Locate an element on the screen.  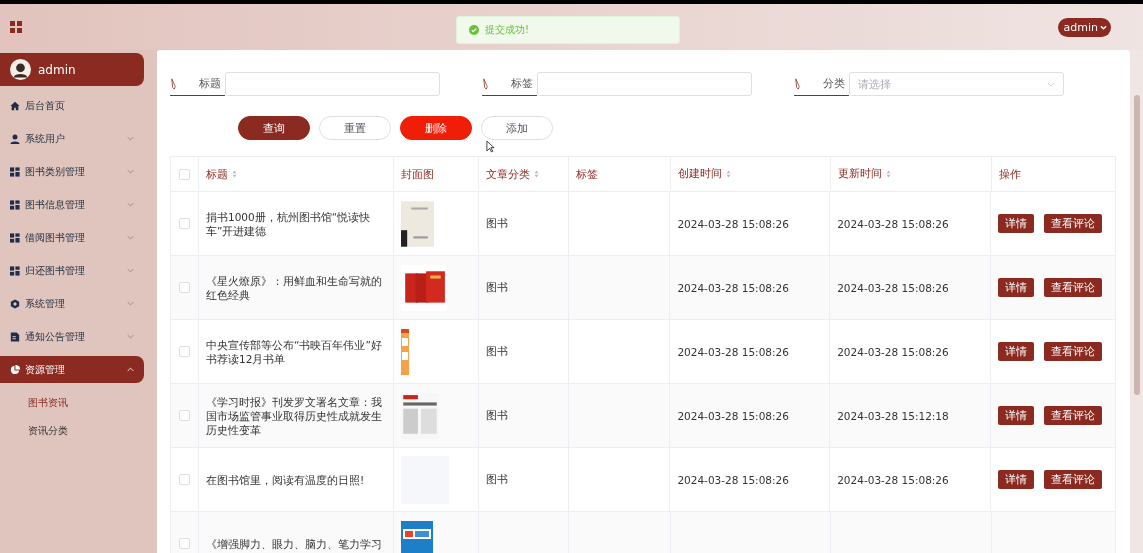
article-title: 捐书1000册，杭州图书馆“悦读快车”开进建德 is located at coordinates (288, 223).